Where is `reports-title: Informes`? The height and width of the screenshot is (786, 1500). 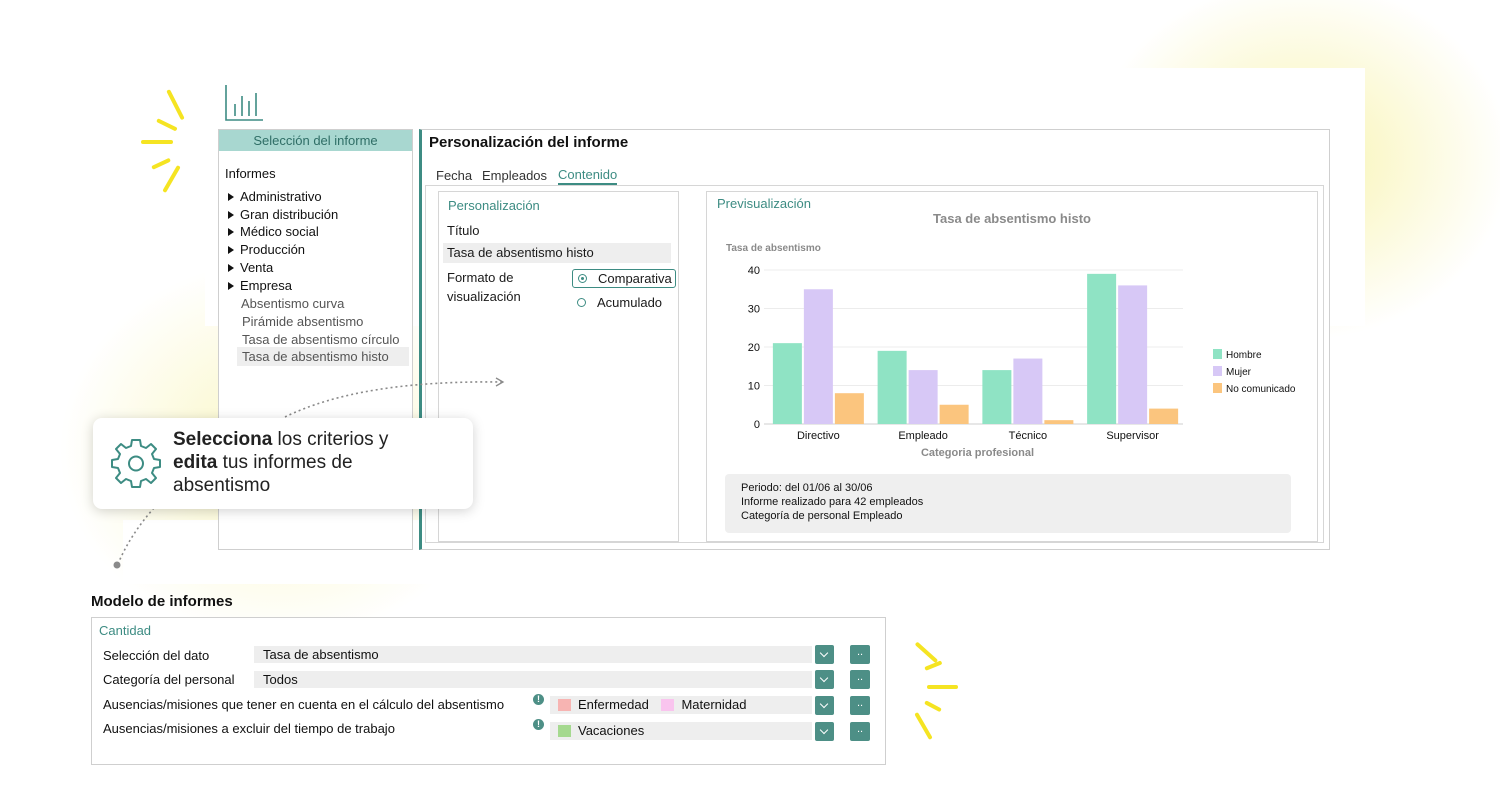 reports-title: Informes is located at coordinates (250, 173).